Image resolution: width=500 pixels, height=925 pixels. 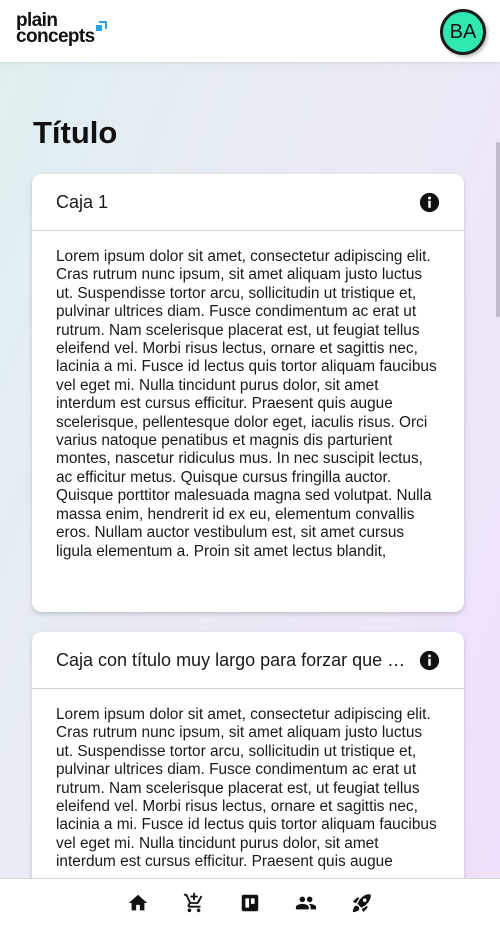 I want to click on home-icon, so click(x=138, y=902).